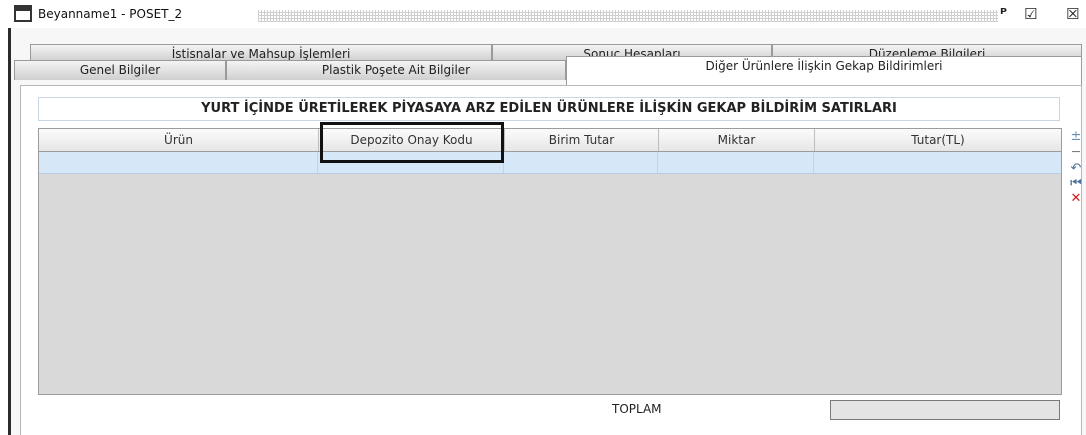  I want to click on cell-birim-tutar, so click(581, 162).